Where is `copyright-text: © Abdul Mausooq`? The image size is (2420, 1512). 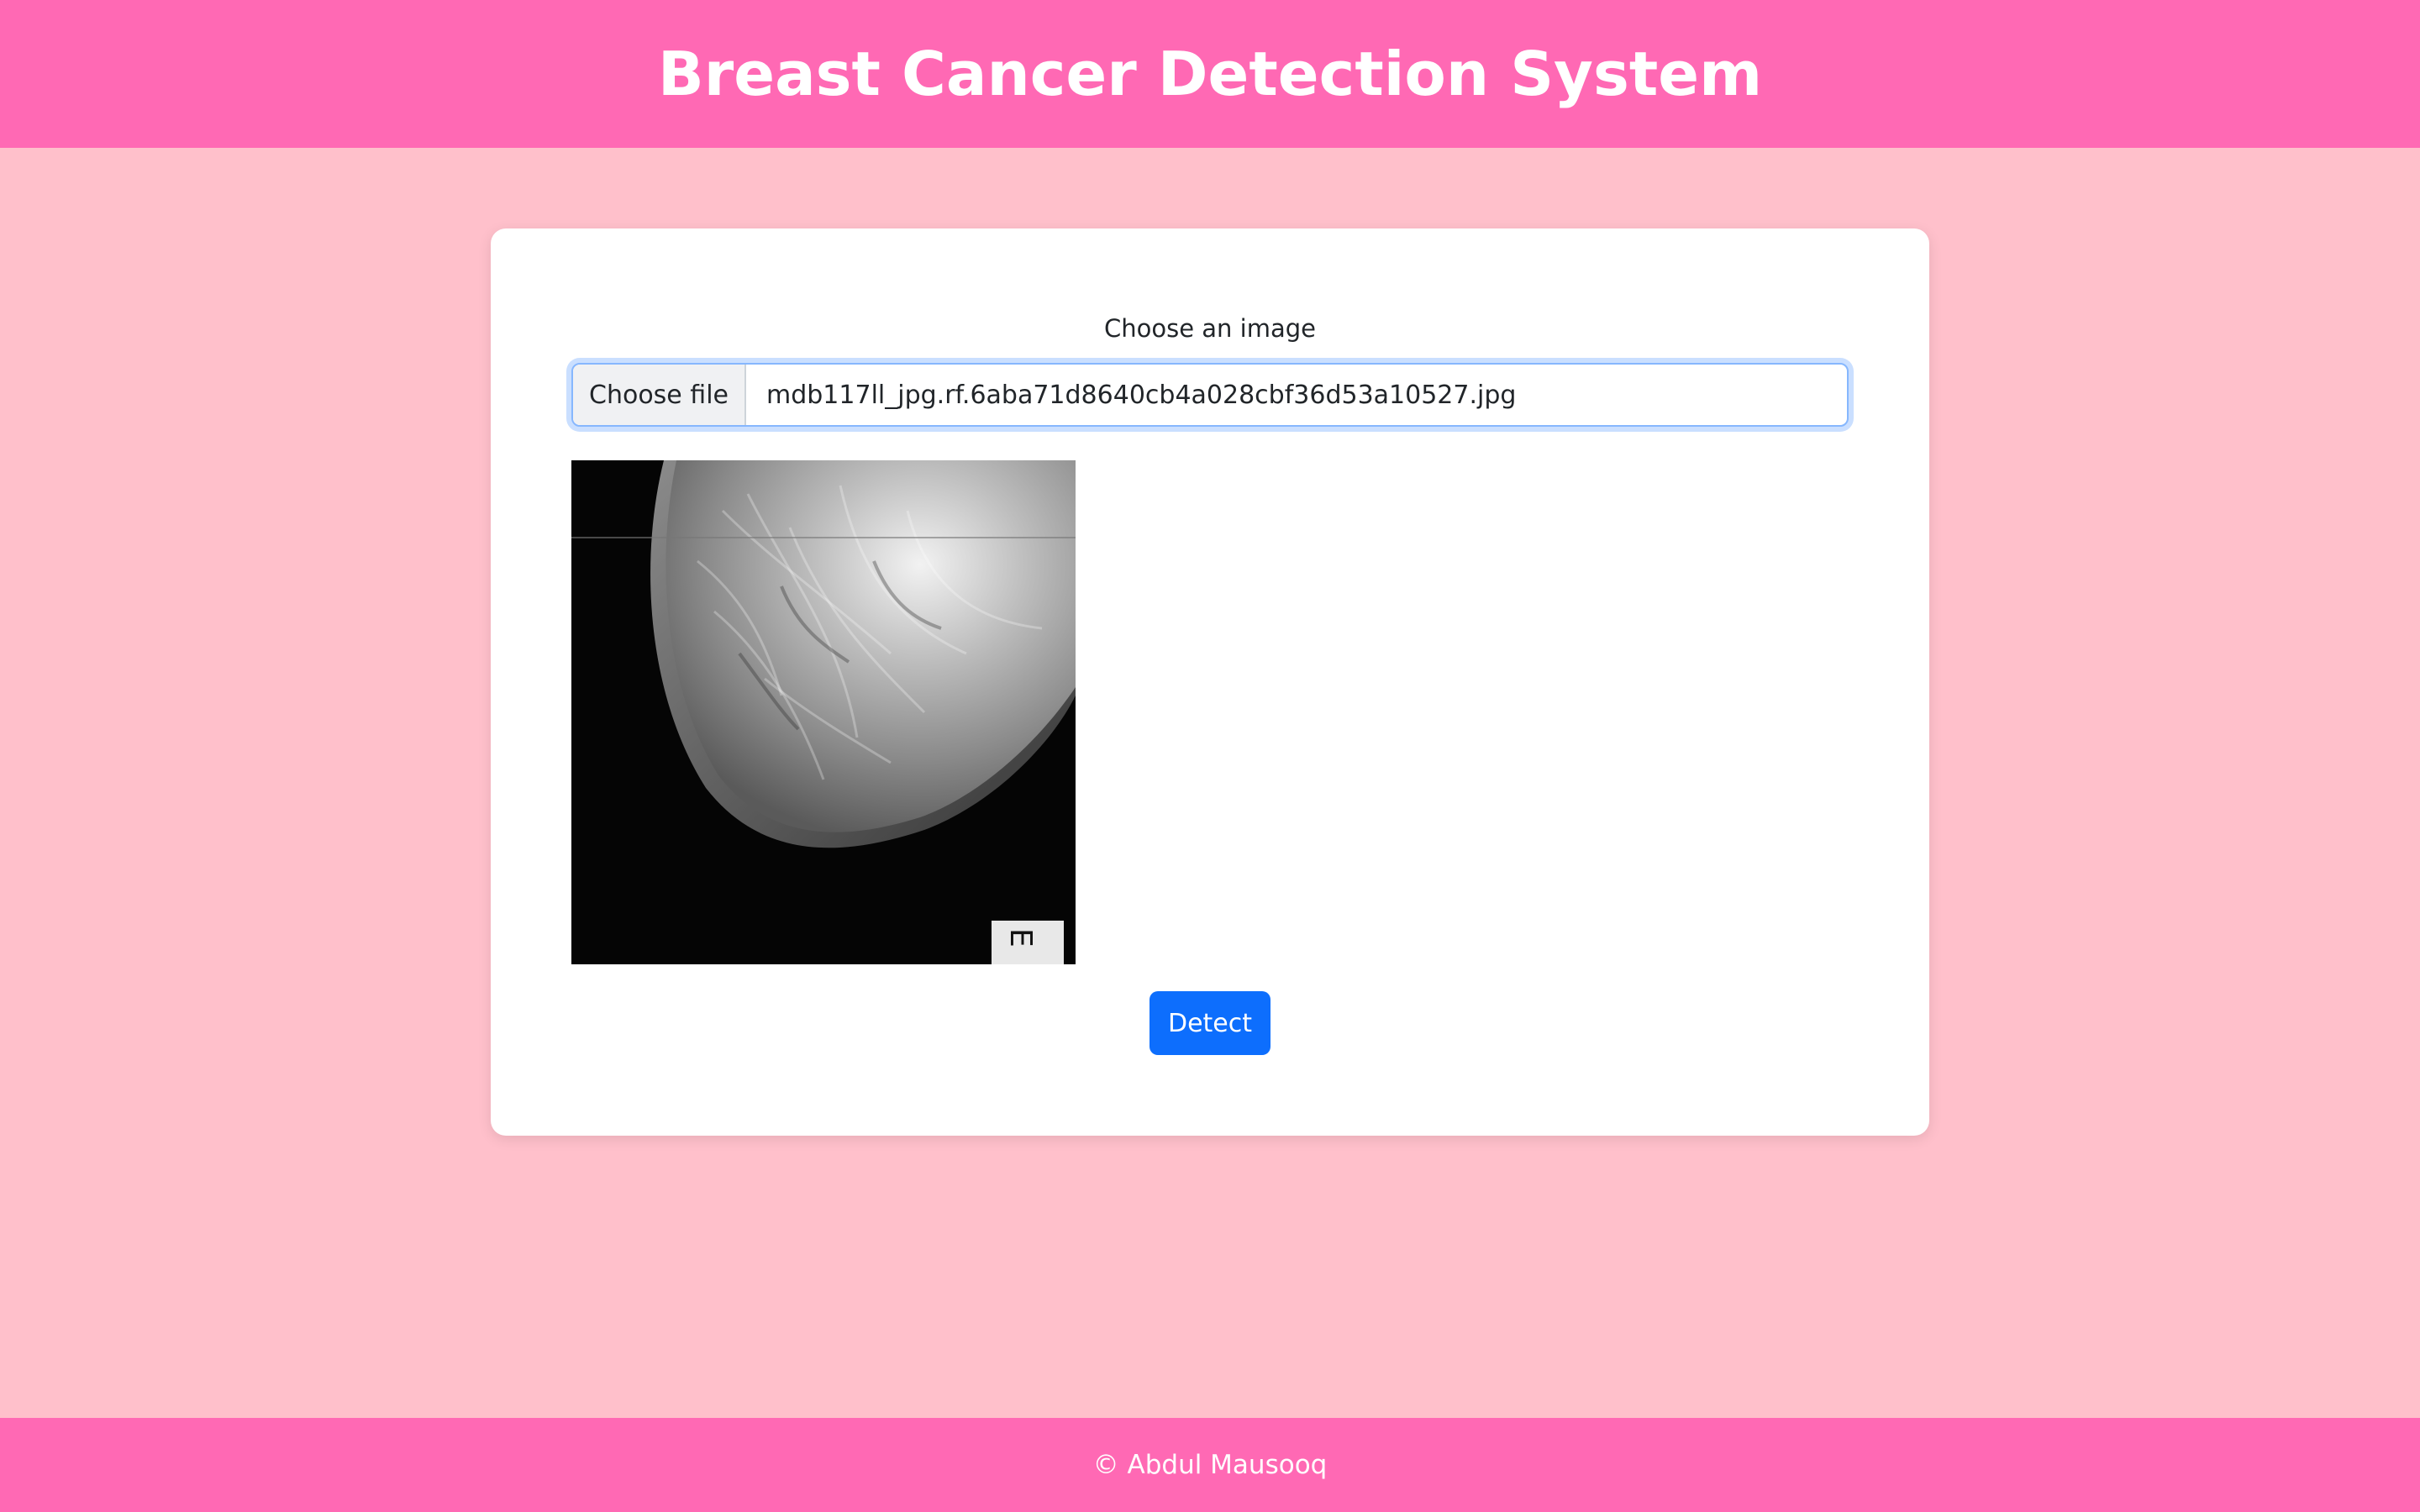
copyright-text: © Abdul Mausooq is located at coordinates (1210, 1465).